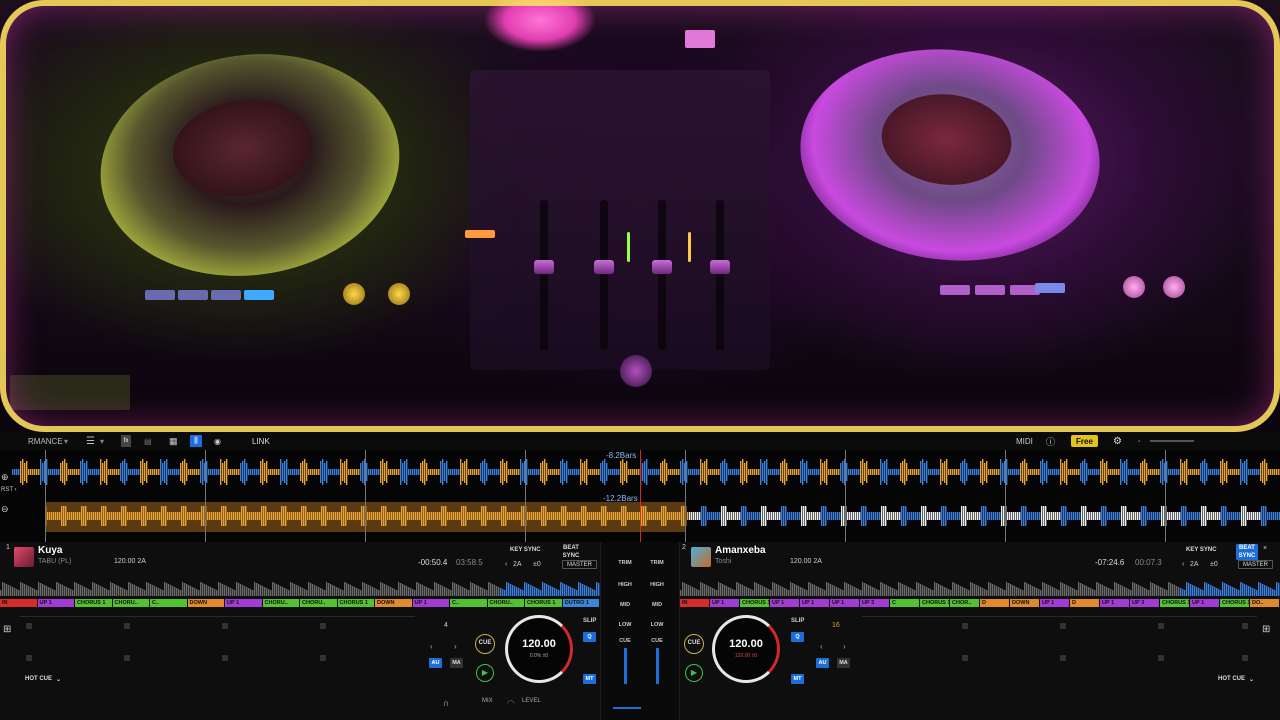 The height and width of the screenshot is (720, 1280). Describe the element at coordinates (5, 509) in the screenshot. I see `zoom-out-icon: ⊖` at that location.